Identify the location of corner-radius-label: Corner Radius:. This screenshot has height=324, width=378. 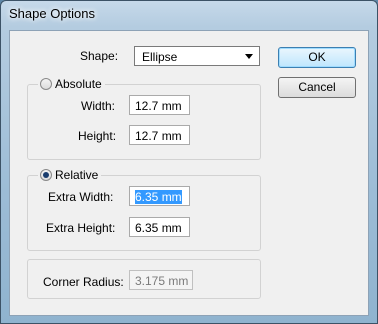
(83, 282).